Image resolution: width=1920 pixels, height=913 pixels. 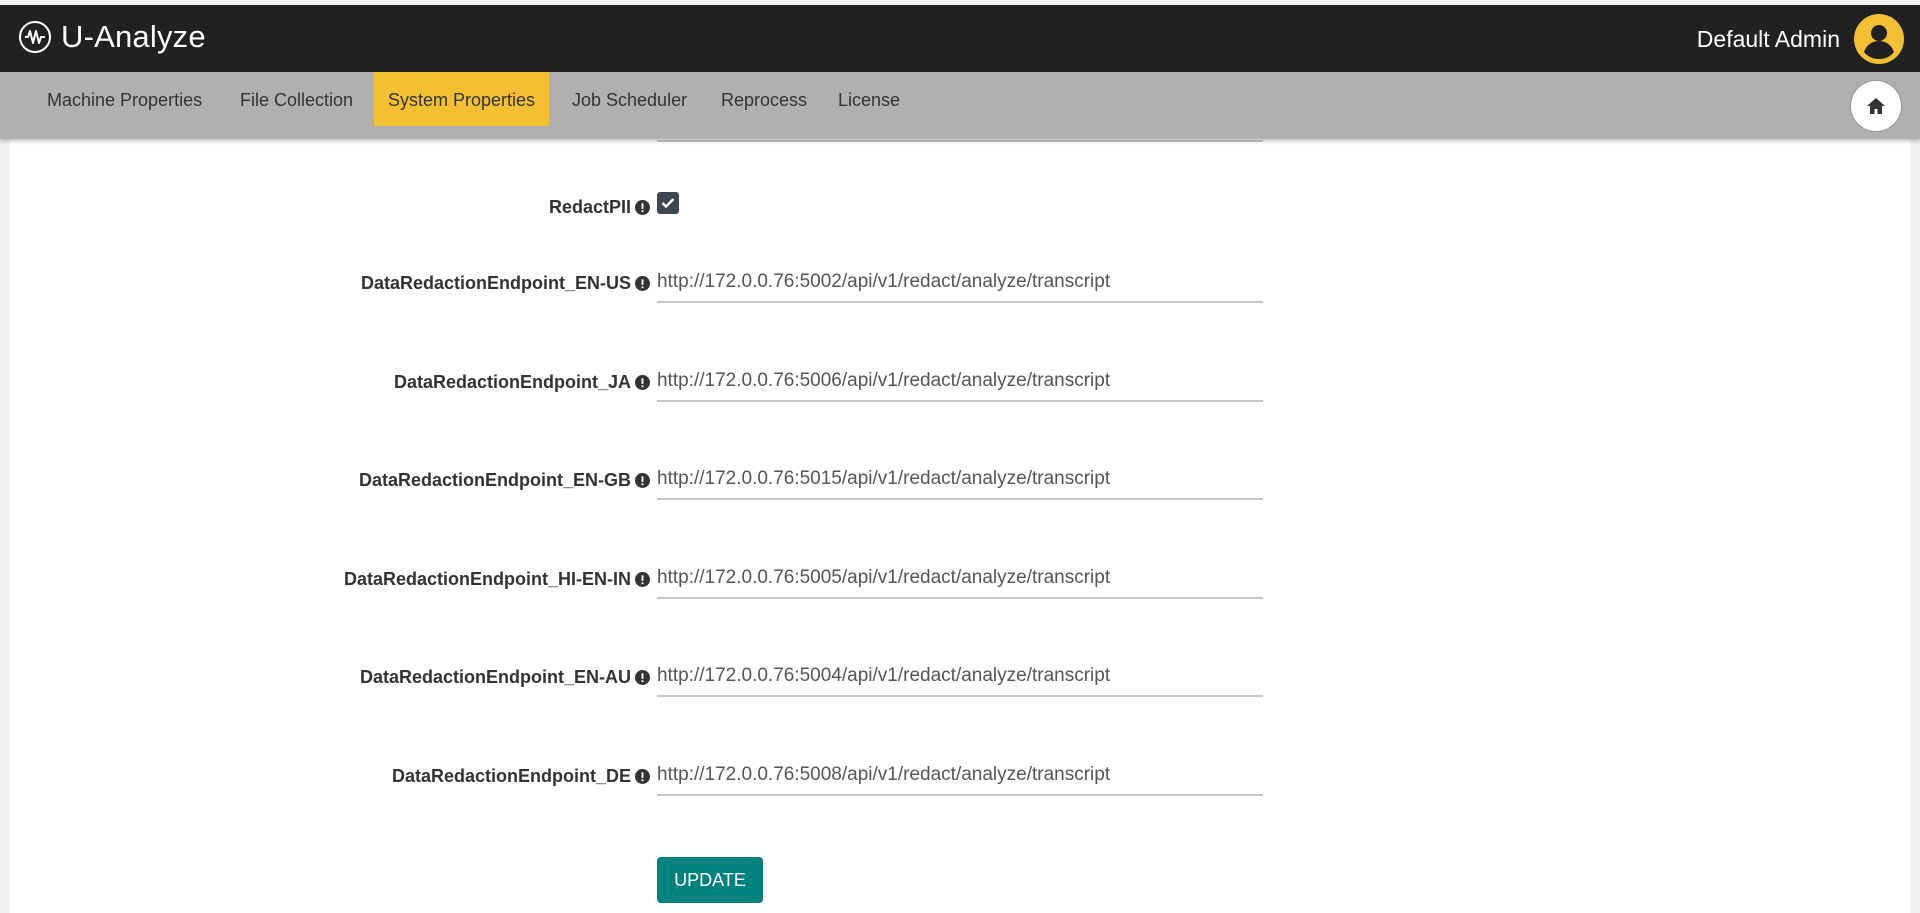 I want to click on endpoint-input-ja, so click(x=960, y=385).